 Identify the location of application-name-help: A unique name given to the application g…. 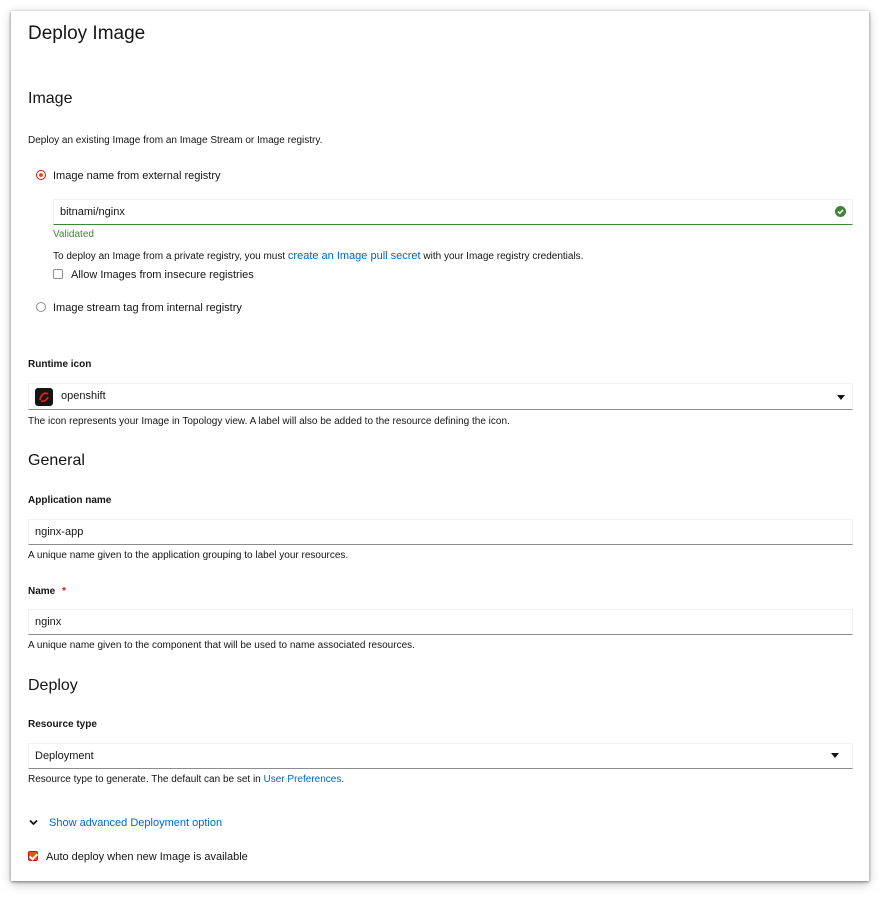
(188, 555).